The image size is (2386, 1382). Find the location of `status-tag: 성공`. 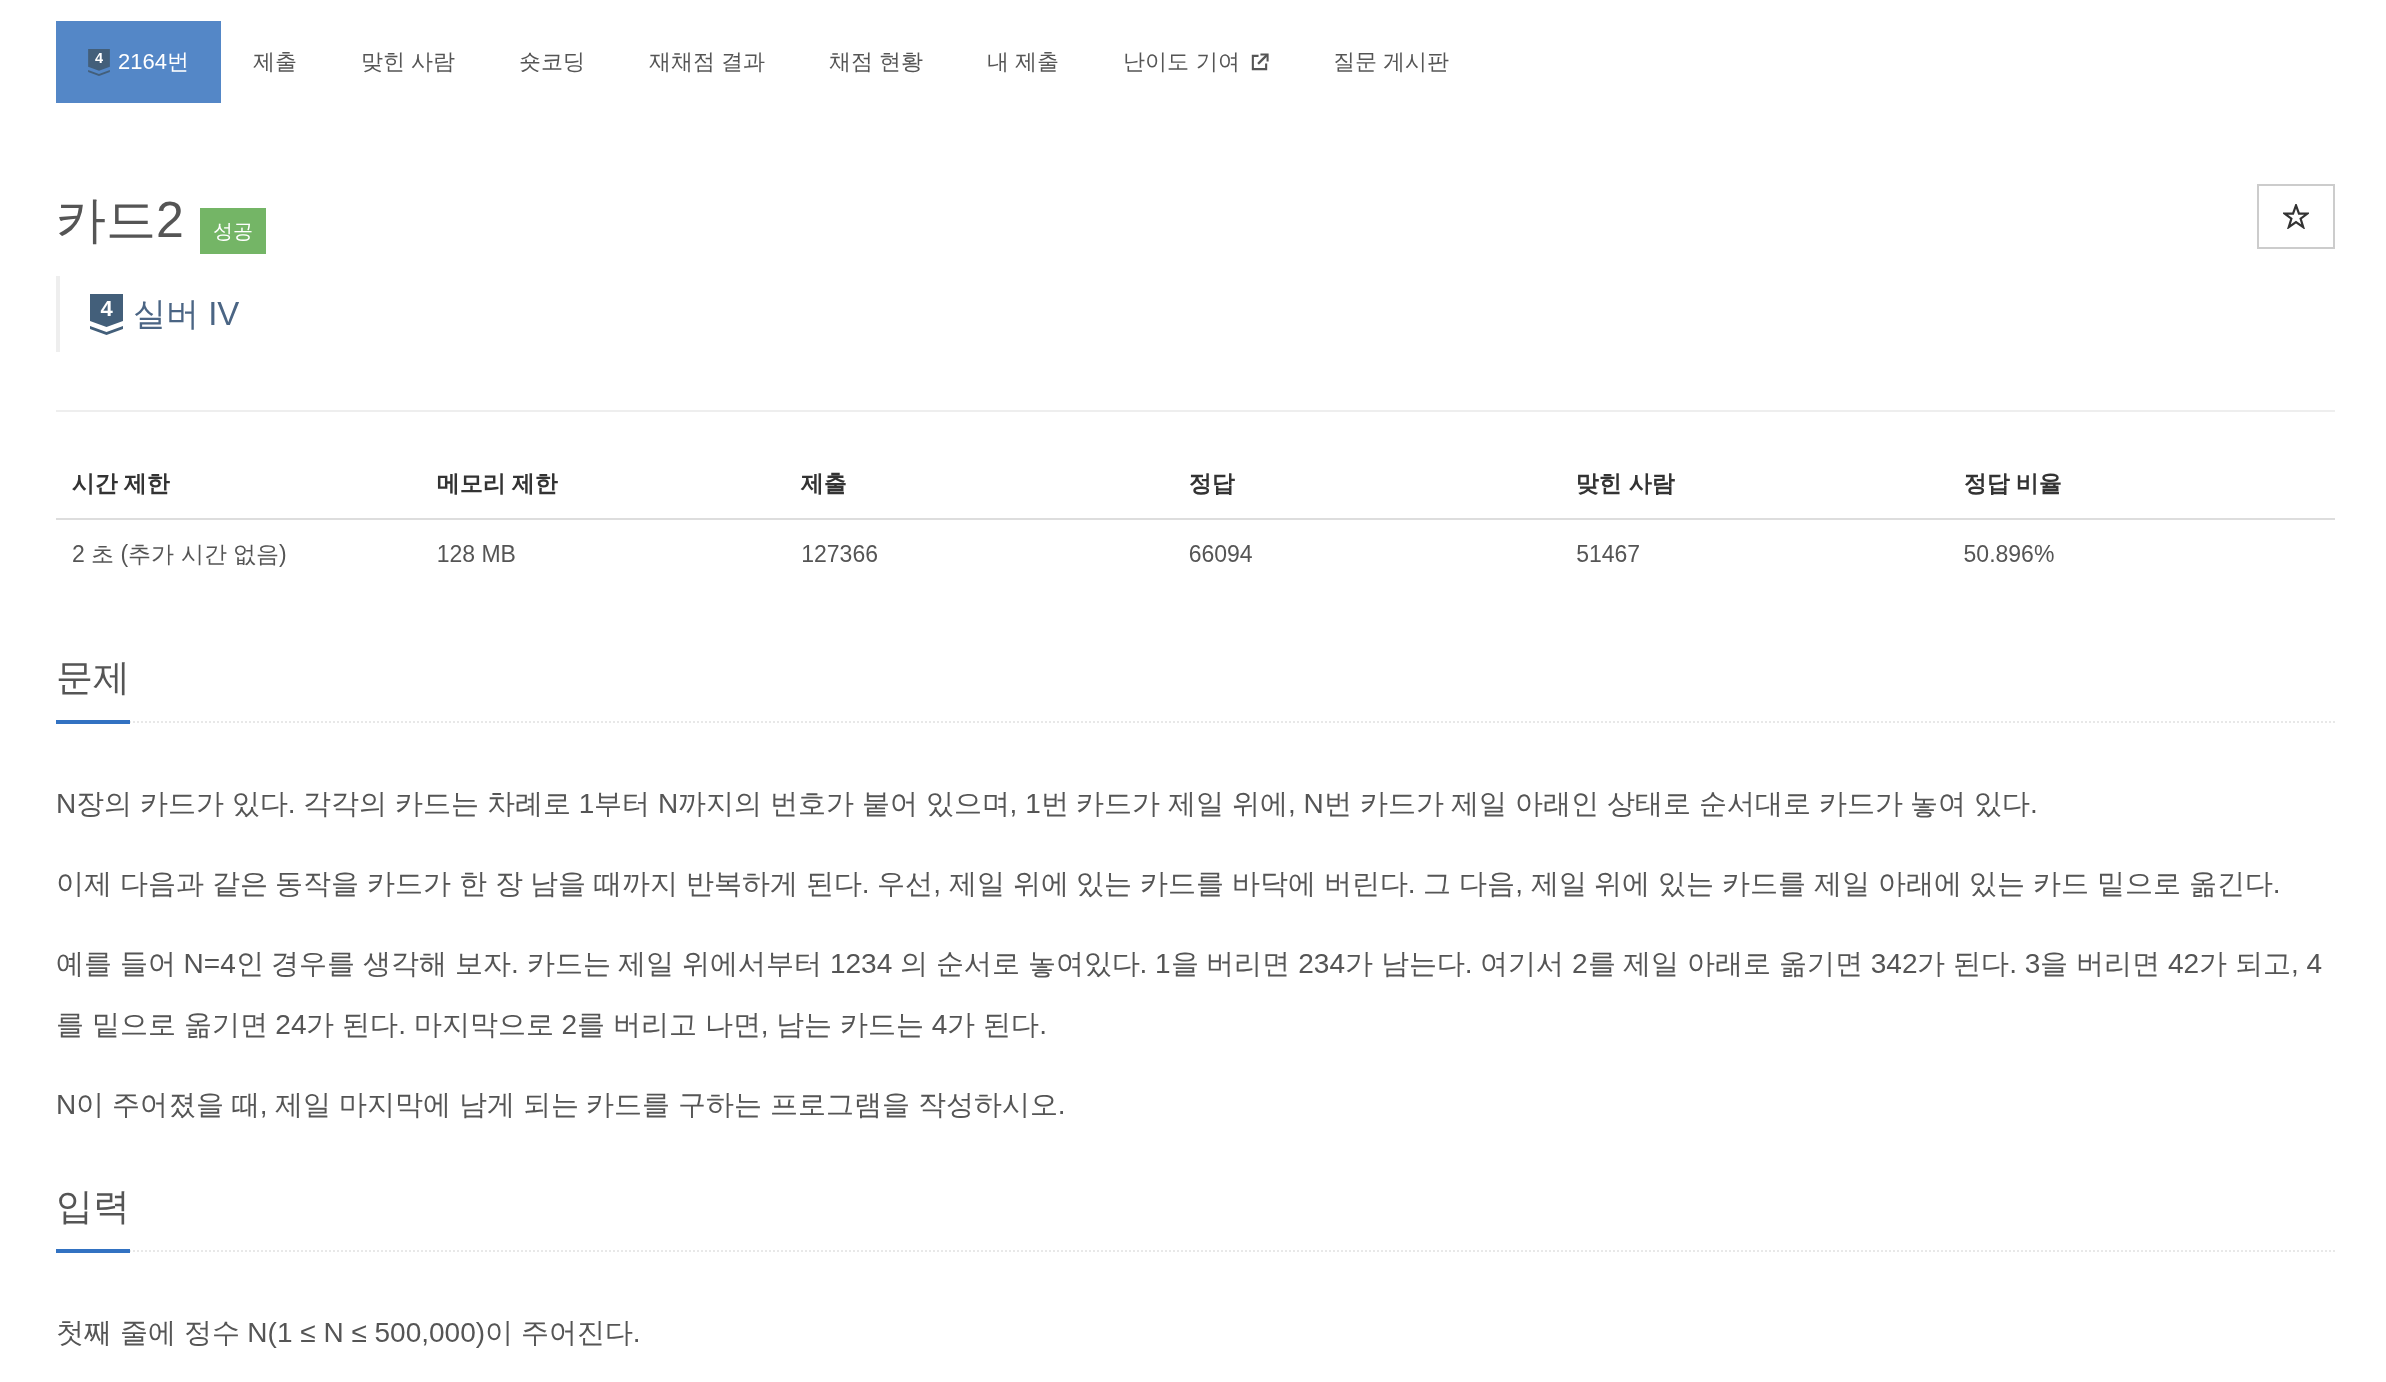

status-tag: 성공 is located at coordinates (232, 231).